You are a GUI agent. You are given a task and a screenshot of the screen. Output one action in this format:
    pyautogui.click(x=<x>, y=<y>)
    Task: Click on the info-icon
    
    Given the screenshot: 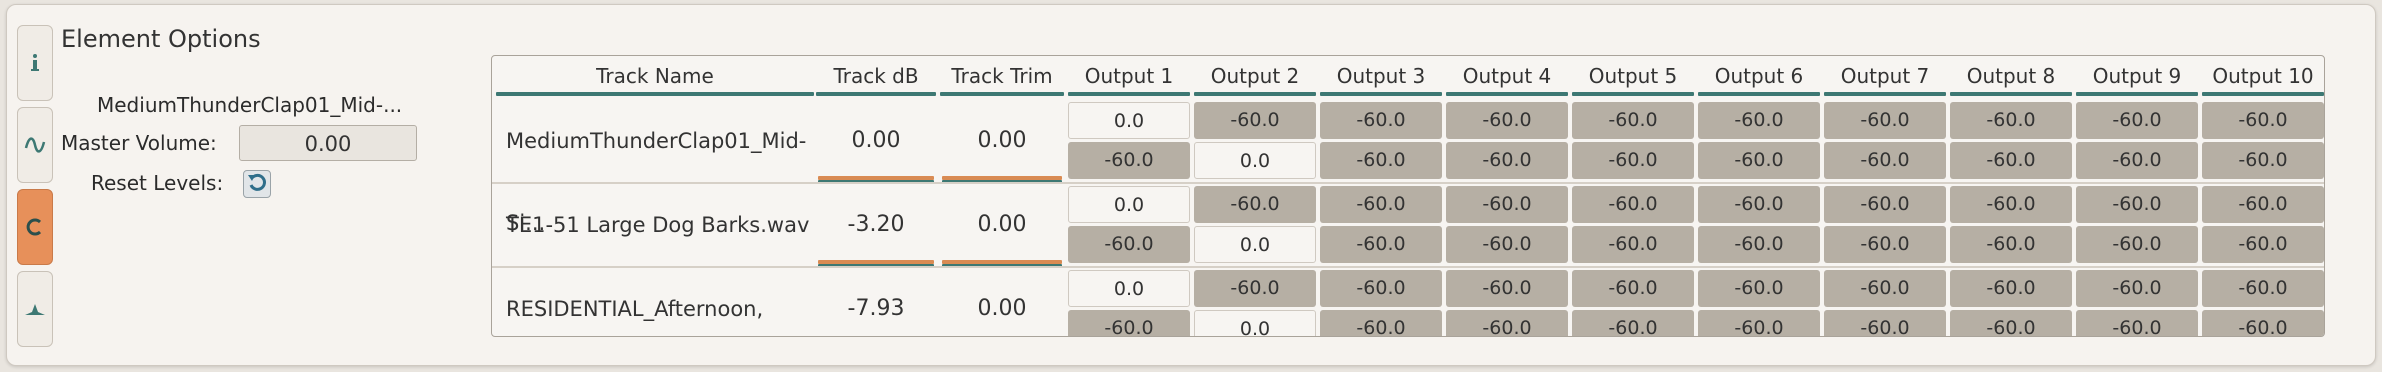 What is the action you would take?
    pyautogui.click(x=35, y=63)
    